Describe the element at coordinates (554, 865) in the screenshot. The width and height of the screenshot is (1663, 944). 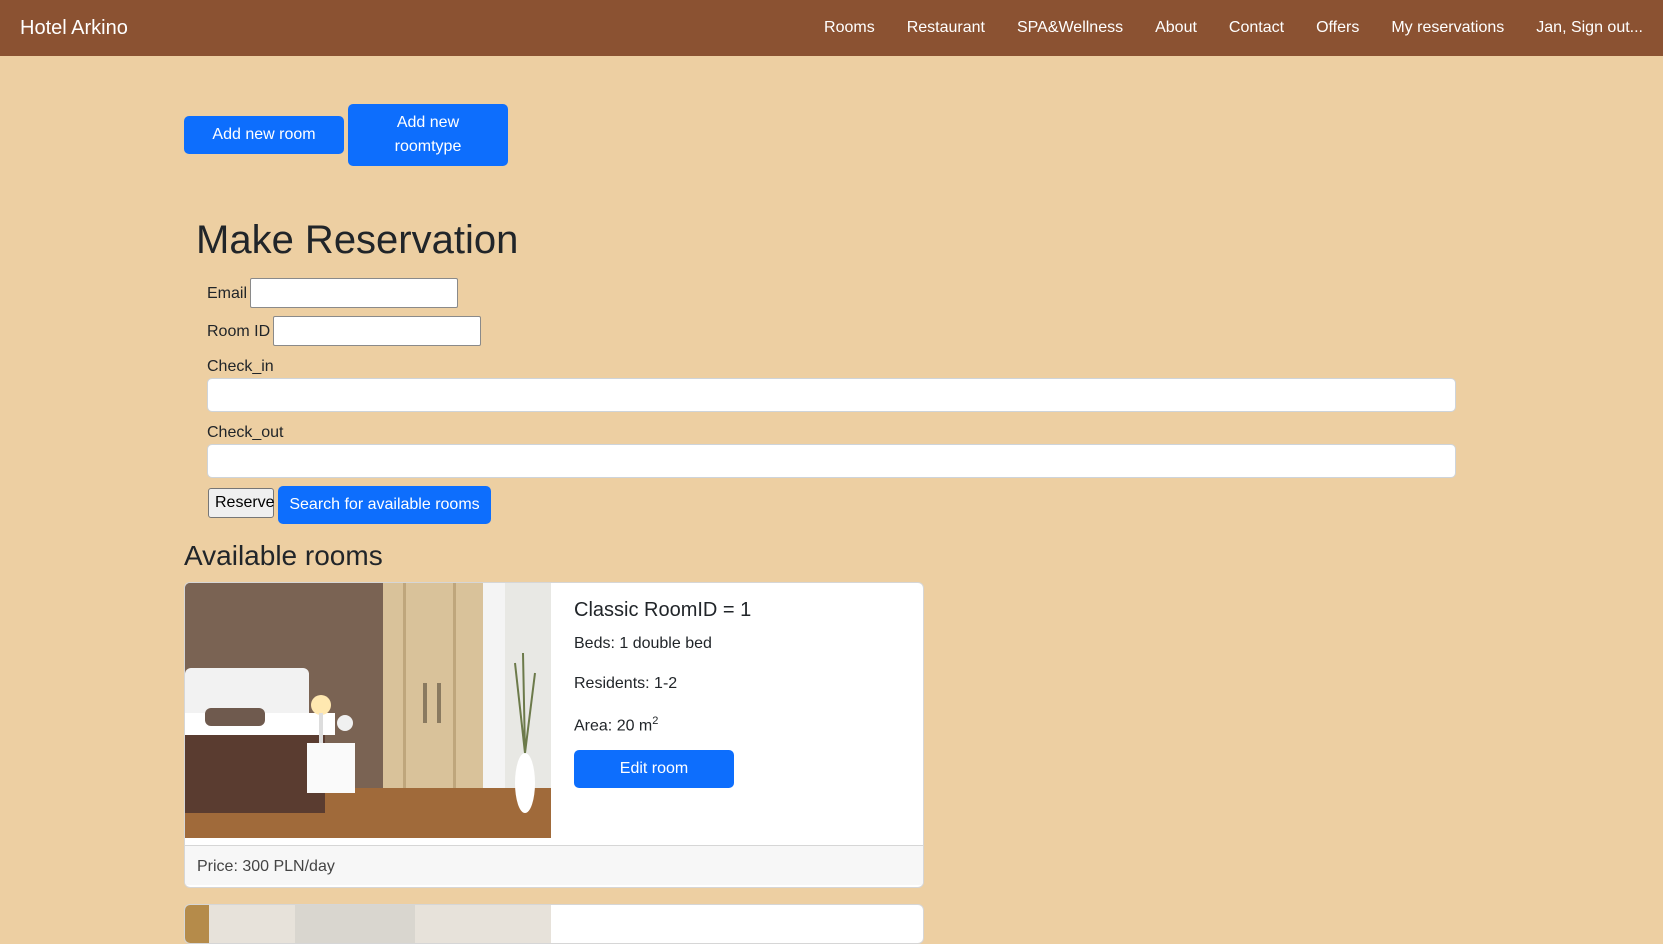
I see `room-price: Price: 300 PLN/day` at that location.